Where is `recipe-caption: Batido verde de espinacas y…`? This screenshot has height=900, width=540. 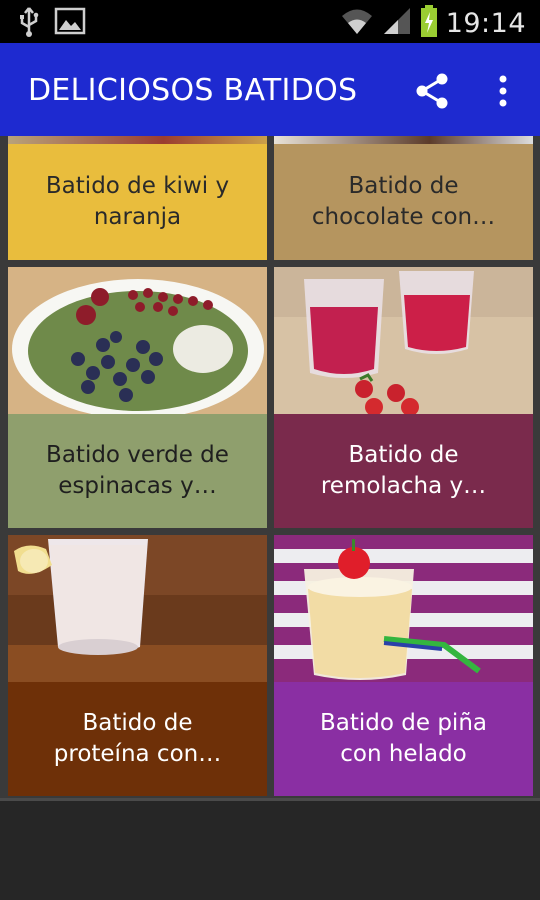 recipe-caption: Batido verde de espinacas y… is located at coordinates (137, 470).